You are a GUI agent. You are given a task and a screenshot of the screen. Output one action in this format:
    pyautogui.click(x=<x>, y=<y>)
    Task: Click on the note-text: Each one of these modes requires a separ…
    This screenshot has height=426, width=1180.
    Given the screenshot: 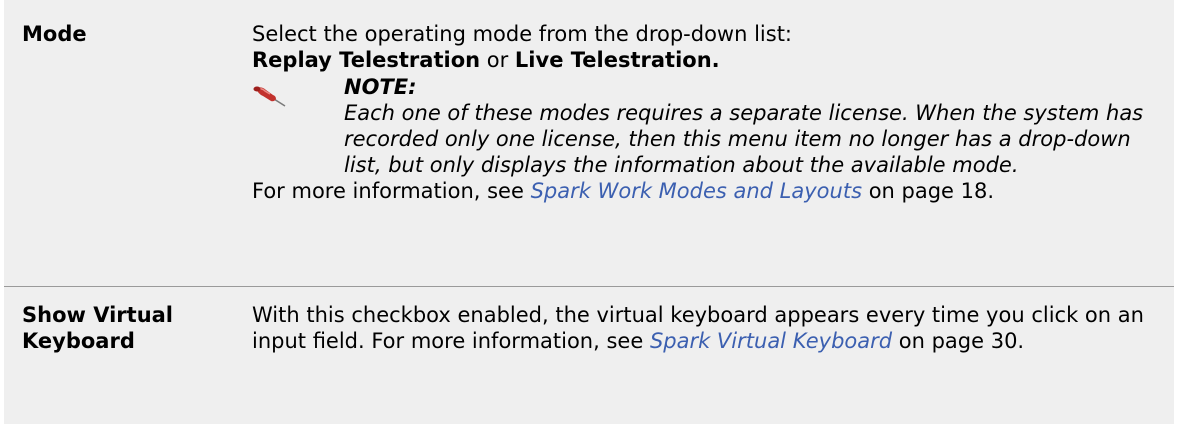 What is the action you would take?
    pyautogui.click(x=744, y=139)
    